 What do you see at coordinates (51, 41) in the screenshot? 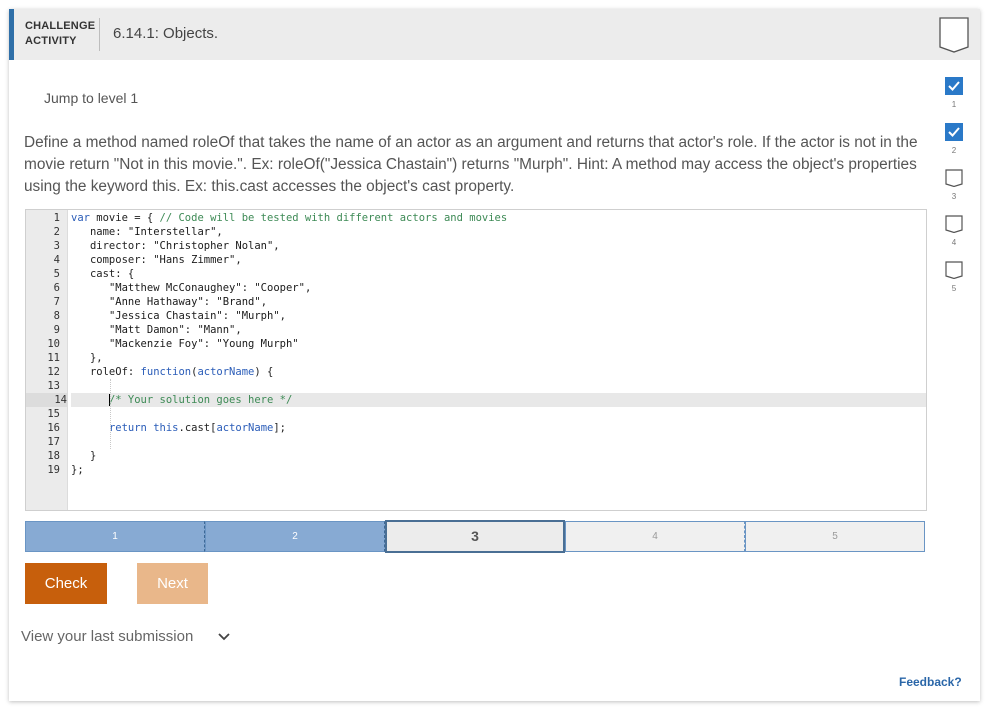
I see `activity-type-line2: ACTIVITY` at bounding box center [51, 41].